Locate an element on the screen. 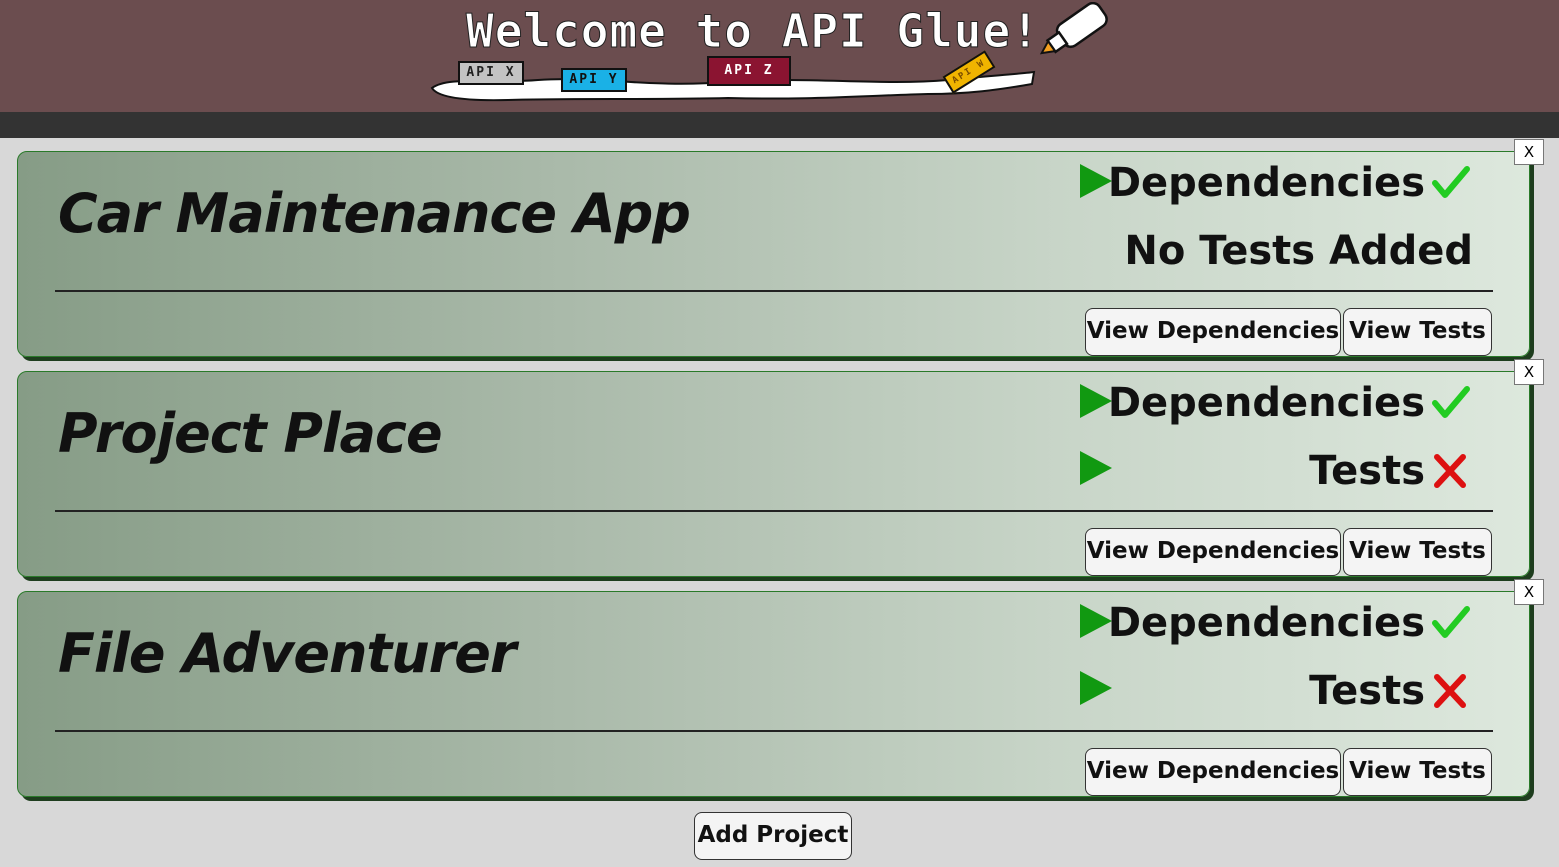  api-y-tag: API Y is located at coordinates (594, 80).